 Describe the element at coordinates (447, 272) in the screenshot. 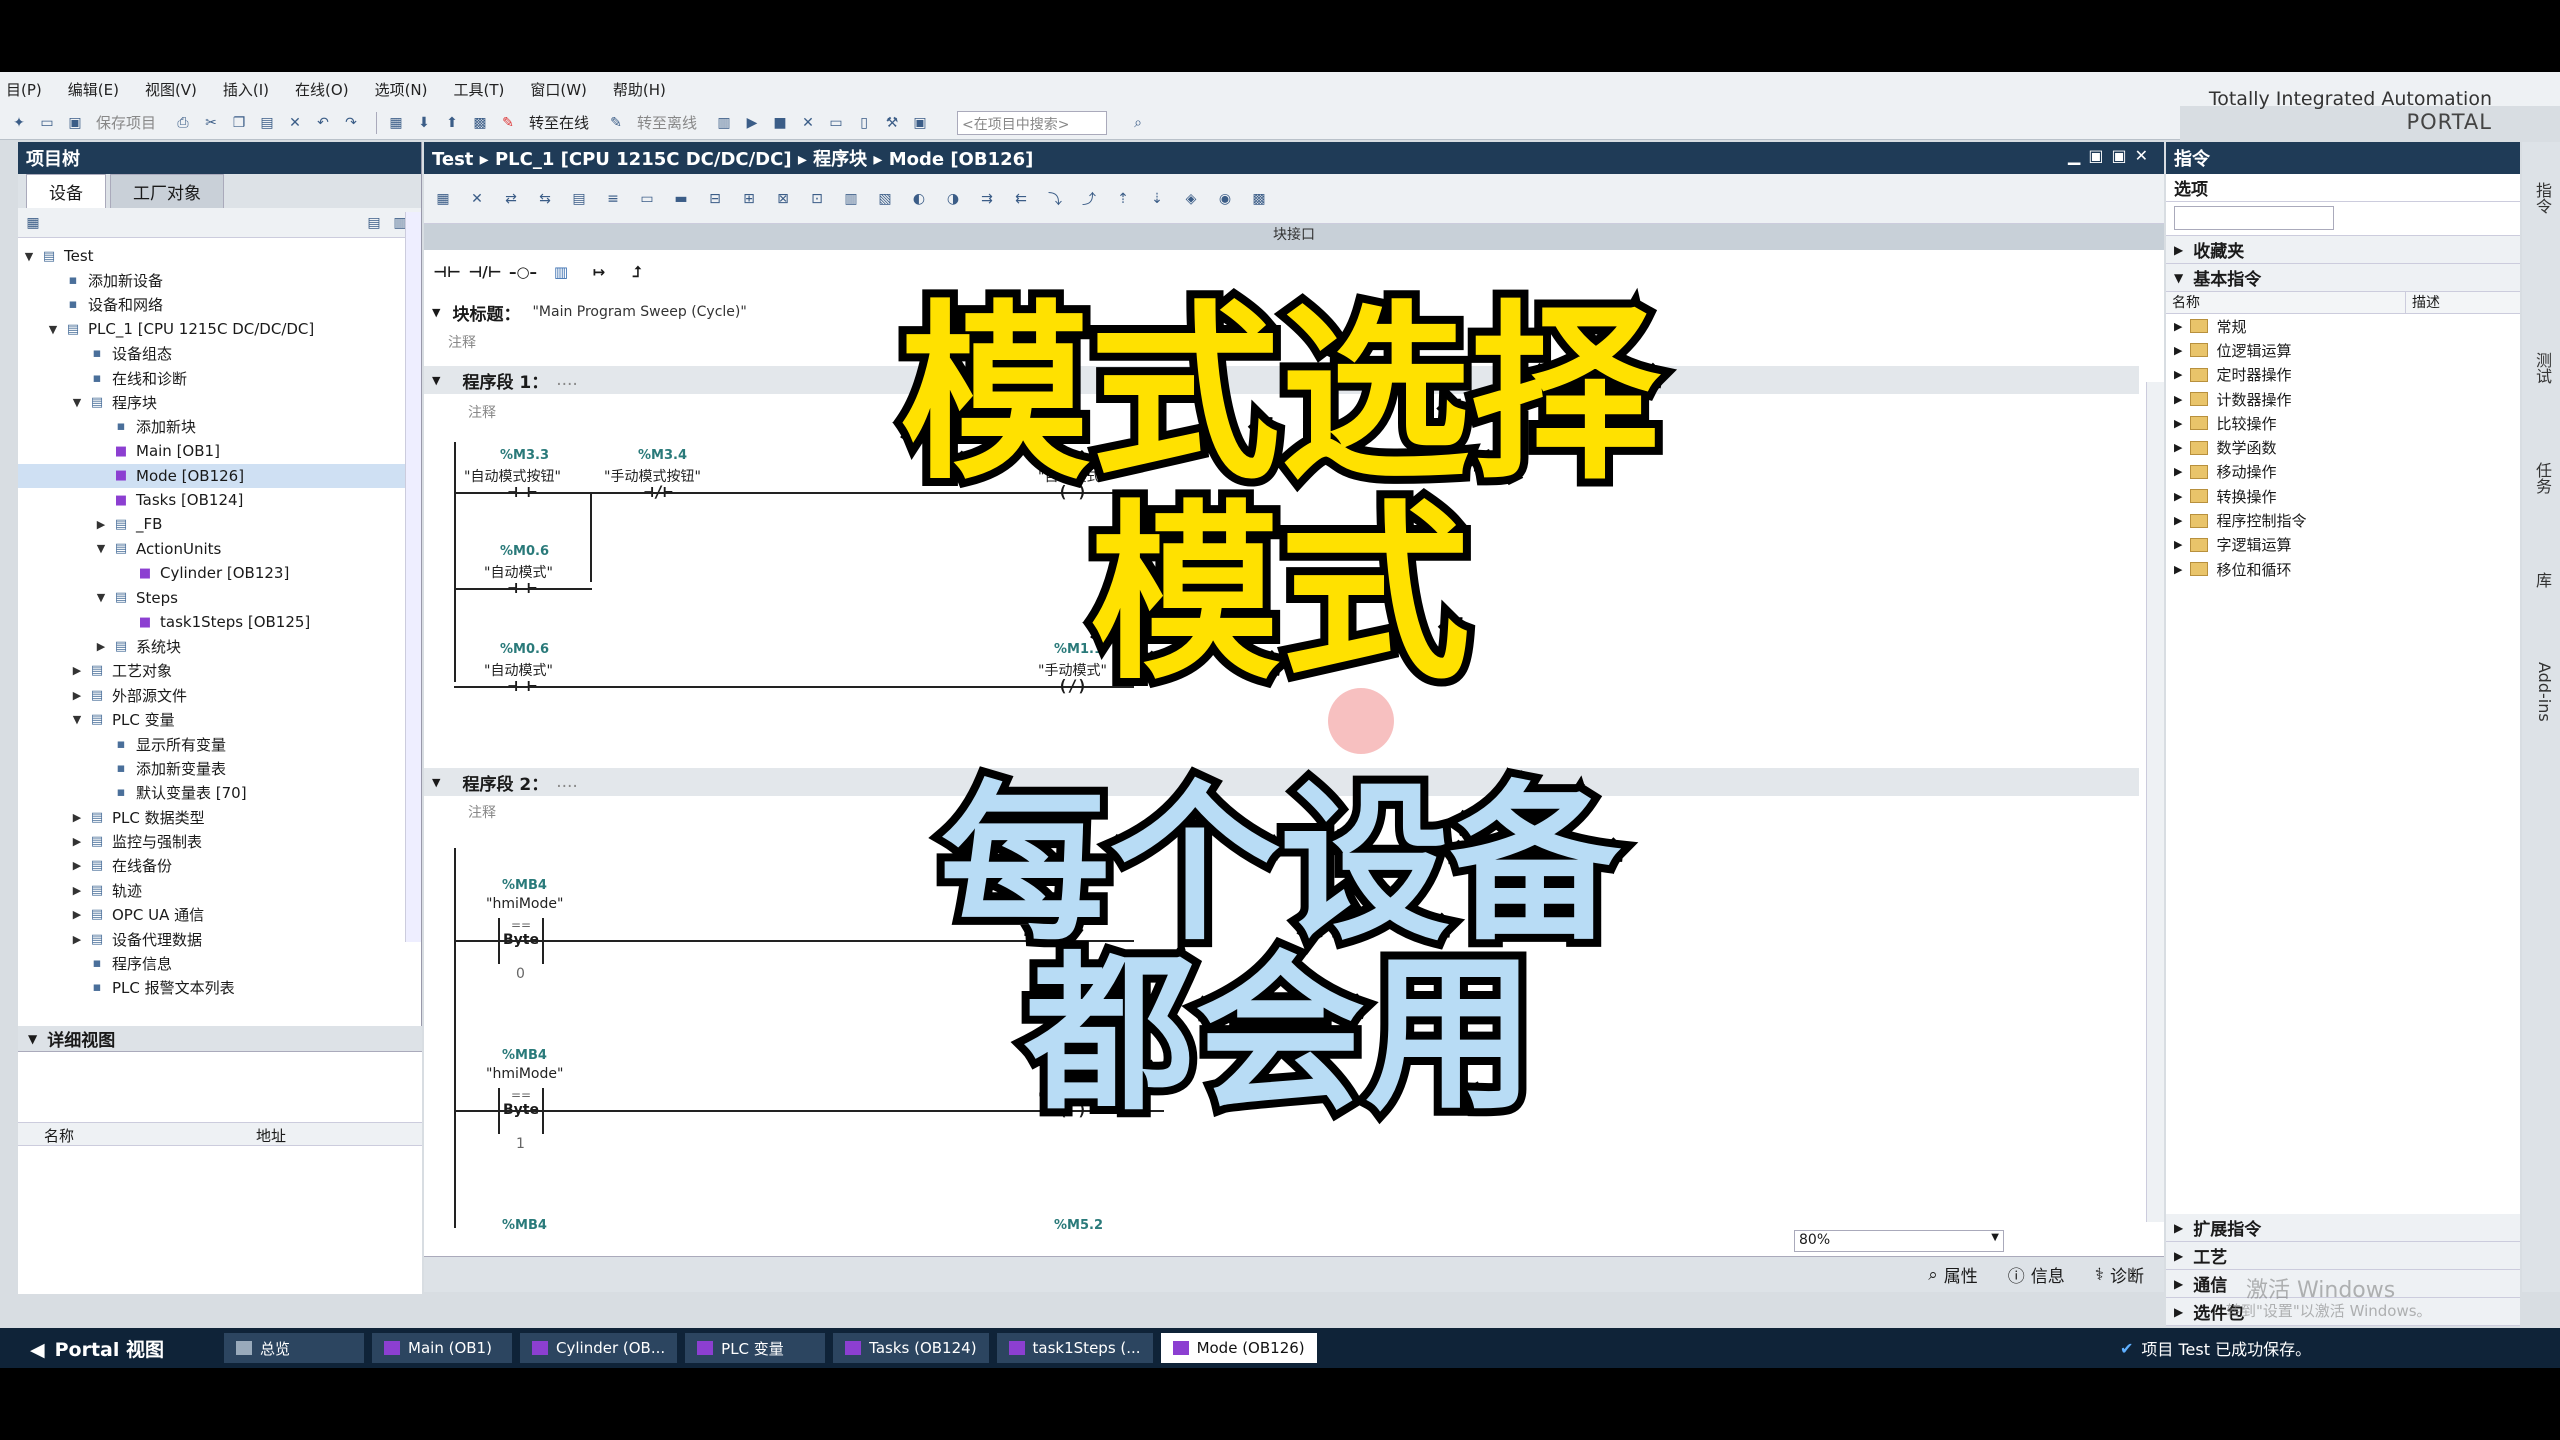

I see `no-contact-icon: ⊣⊢` at that location.